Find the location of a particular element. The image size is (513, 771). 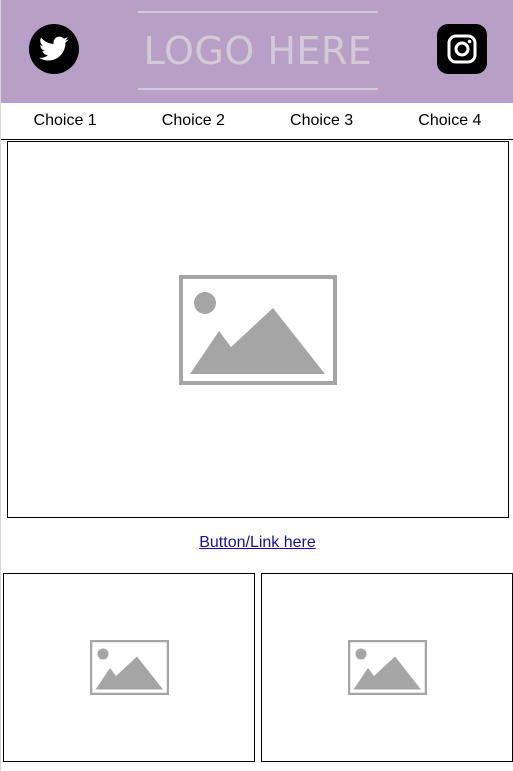

nav-bar: Choice 1 Choice 2 Choice 3 Choice 4 is located at coordinates (257, 121).